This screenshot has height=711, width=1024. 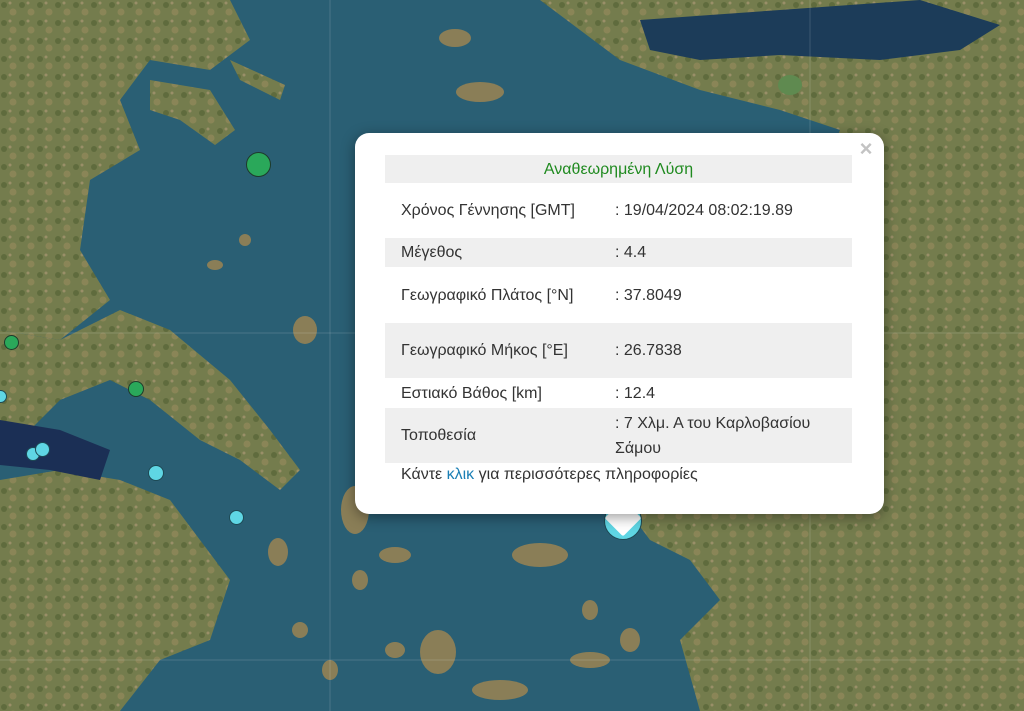 I want to click on close-icon: ×, so click(x=866, y=149).